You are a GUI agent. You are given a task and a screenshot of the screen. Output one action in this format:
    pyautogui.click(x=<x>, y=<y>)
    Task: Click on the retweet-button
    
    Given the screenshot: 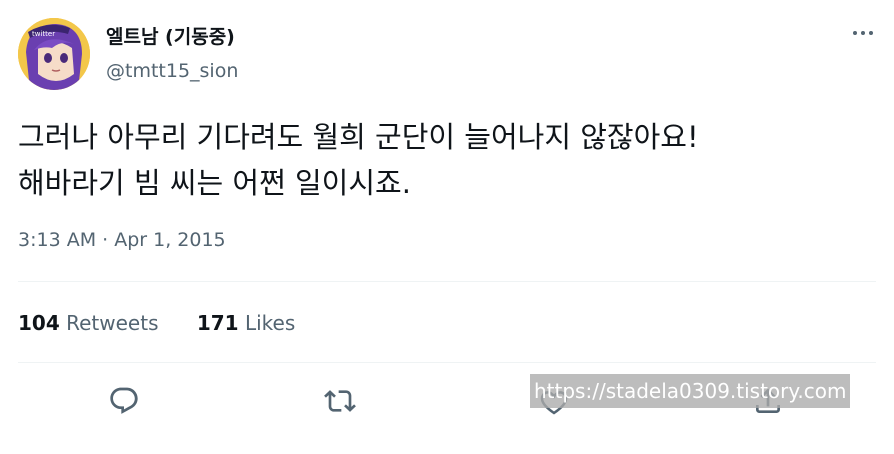 What is the action you would take?
    pyautogui.click(x=340, y=401)
    